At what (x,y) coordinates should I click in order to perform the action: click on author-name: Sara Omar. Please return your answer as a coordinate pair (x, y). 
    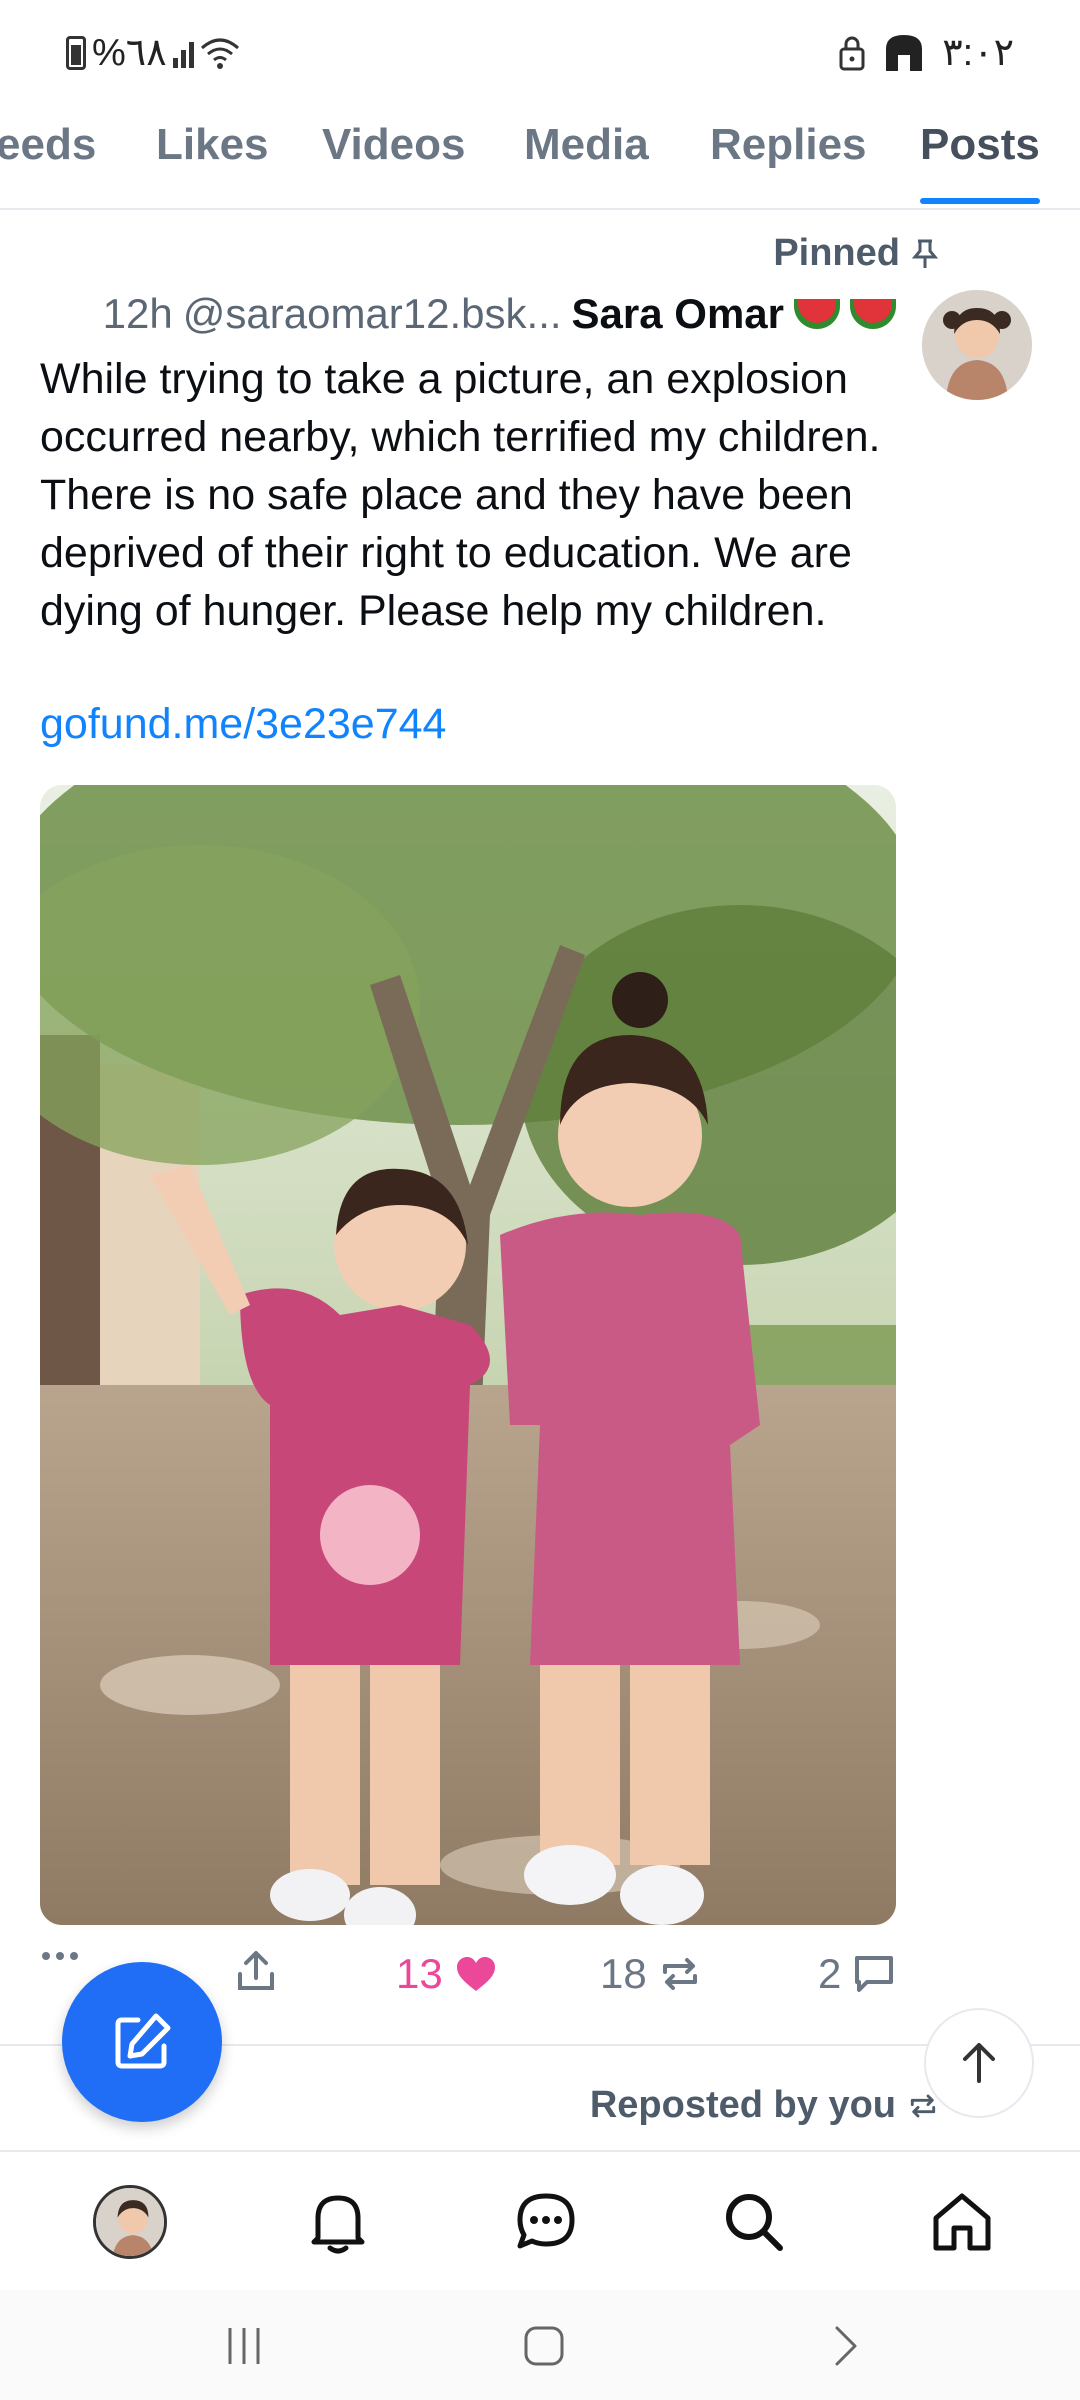
    Looking at the image, I should click on (678, 314).